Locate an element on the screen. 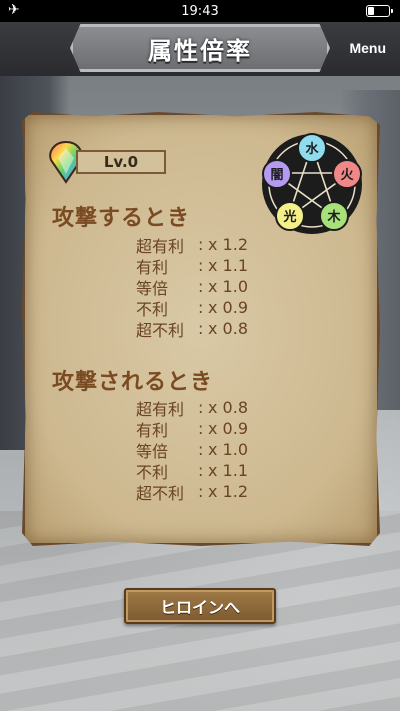  rate-row: 超有利 : x 1.2 is located at coordinates (216, 245).